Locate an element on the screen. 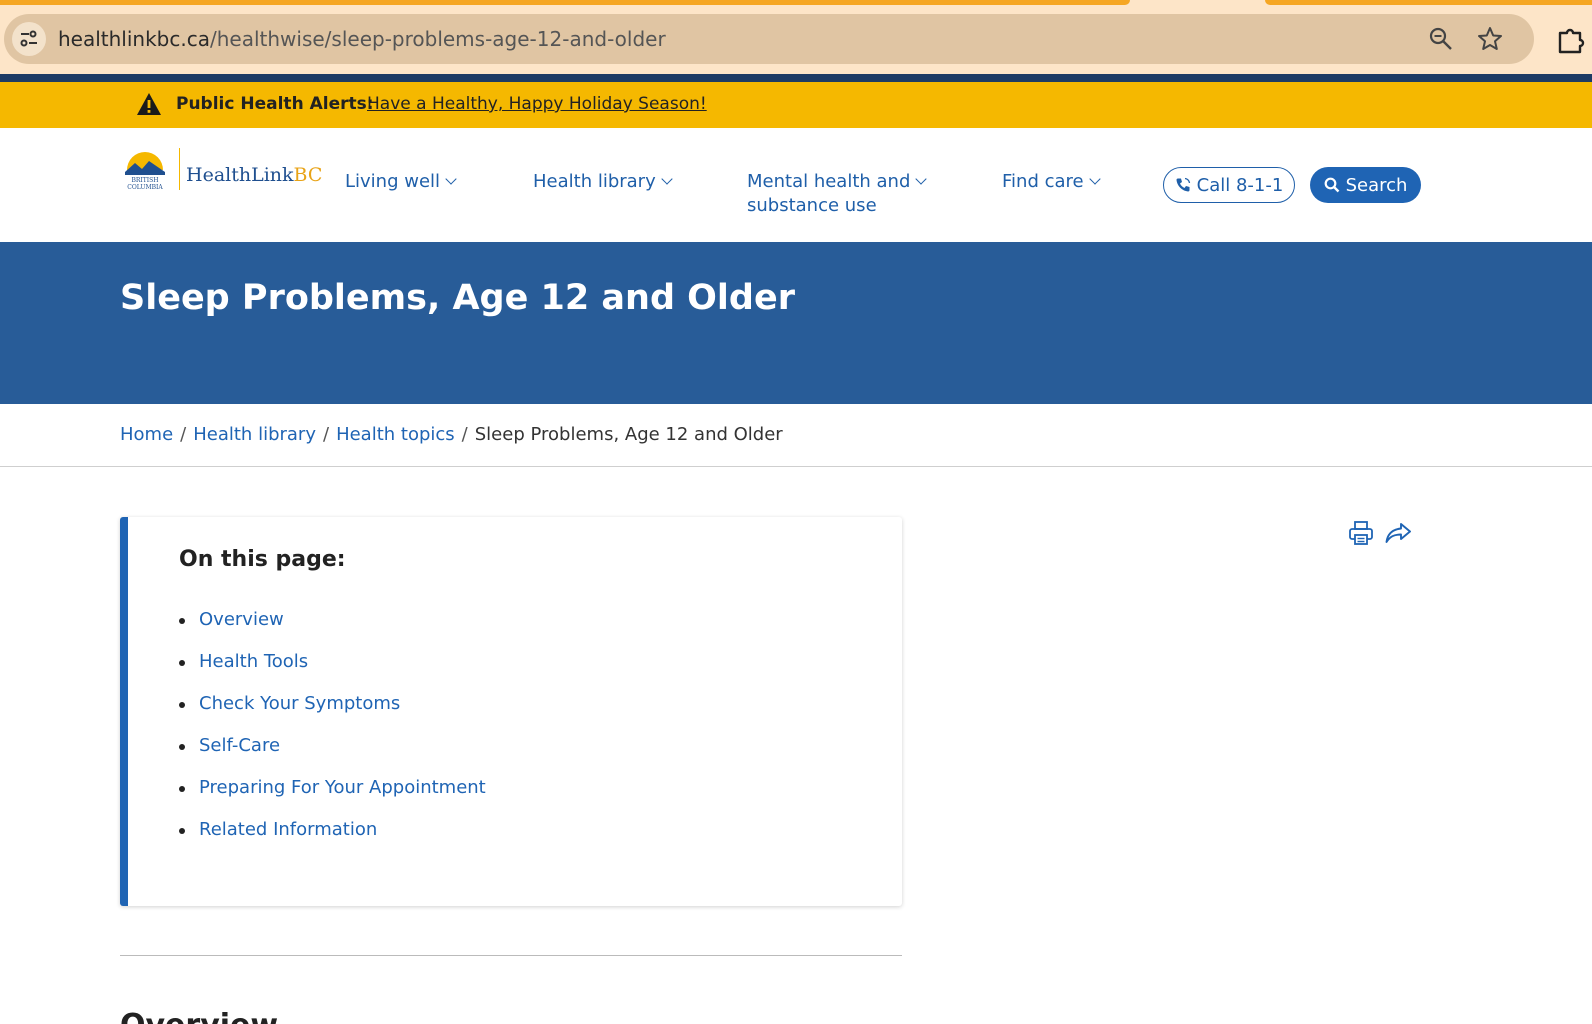 The width and height of the screenshot is (1592, 1024). page-tools is located at coordinates (1380, 534).